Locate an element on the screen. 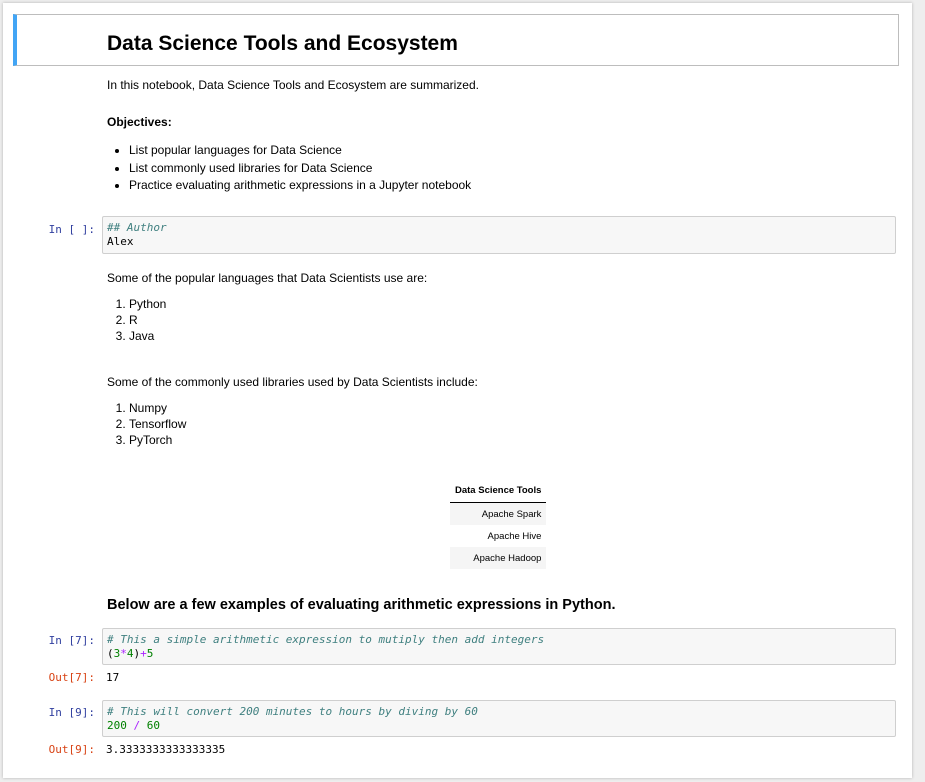 The image size is (925, 782). code-number: 5 is located at coordinates (150, 653).